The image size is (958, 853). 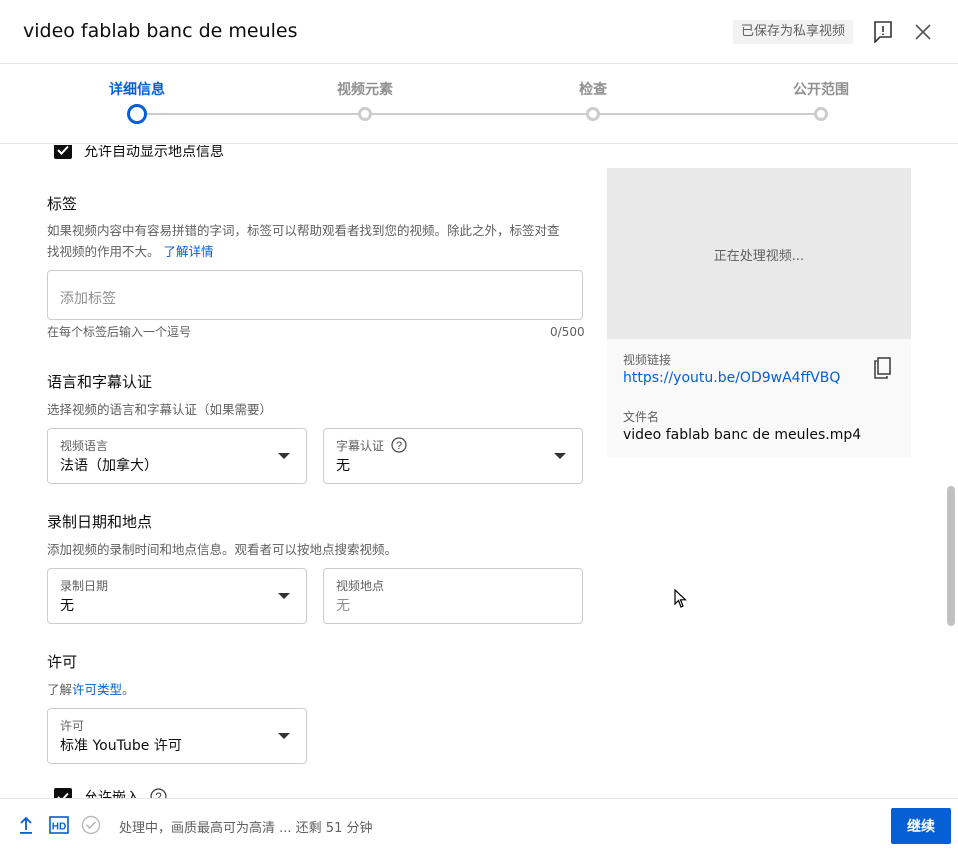 What do you see at coordinates (821, 89) in the screenshot?
I see `step-visibility: 公开范围` at bounding box center [821, 89].